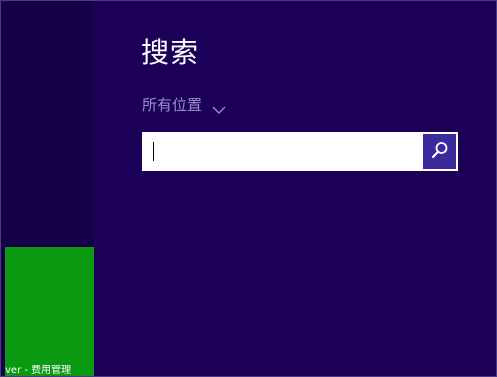 The height and width of the screenshot is (377, 497). I want to click on search-icon, so click(440, 152).